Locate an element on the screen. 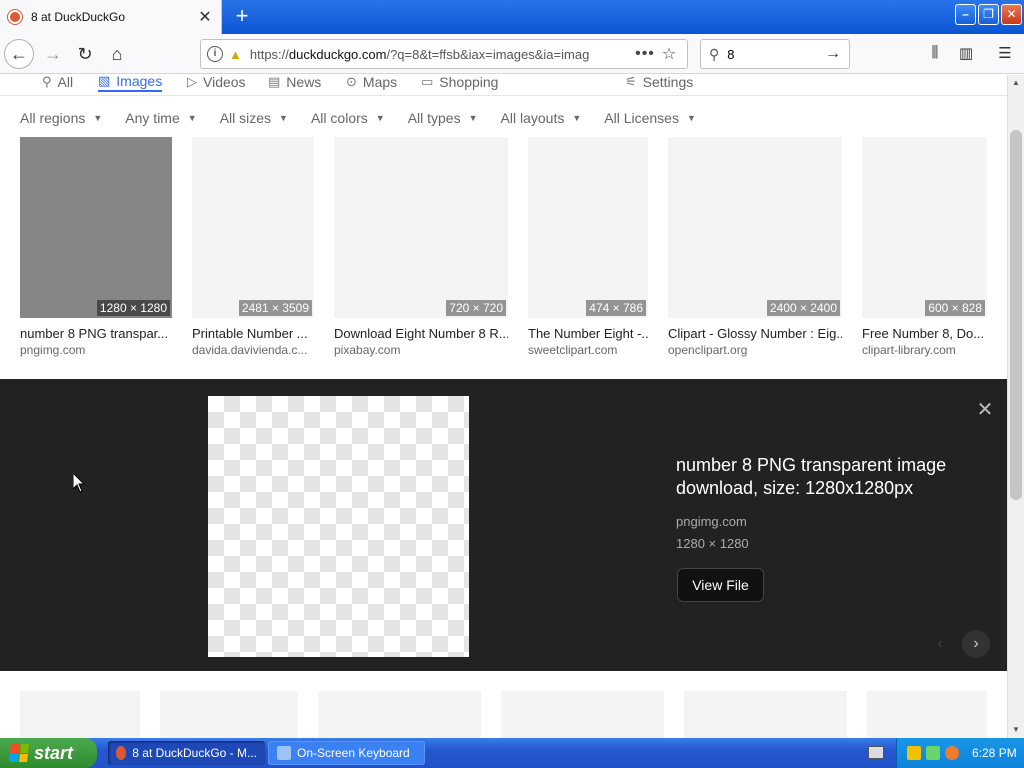 This screenshot has height=768, width=1024. filter-license: All Licenses ▼ is located at coordinates (650, 118).